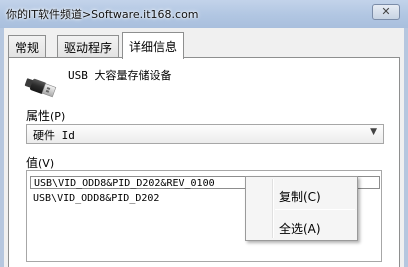  I want to click on close-icon: ✕, so click(386, 11).